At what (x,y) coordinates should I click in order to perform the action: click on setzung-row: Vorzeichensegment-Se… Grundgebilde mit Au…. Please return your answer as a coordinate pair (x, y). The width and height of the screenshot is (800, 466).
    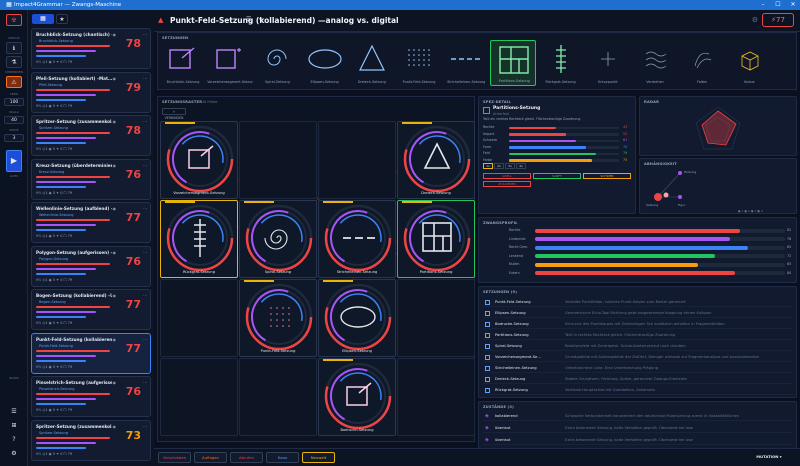
    Looking at the image, I should click on (638, 357).